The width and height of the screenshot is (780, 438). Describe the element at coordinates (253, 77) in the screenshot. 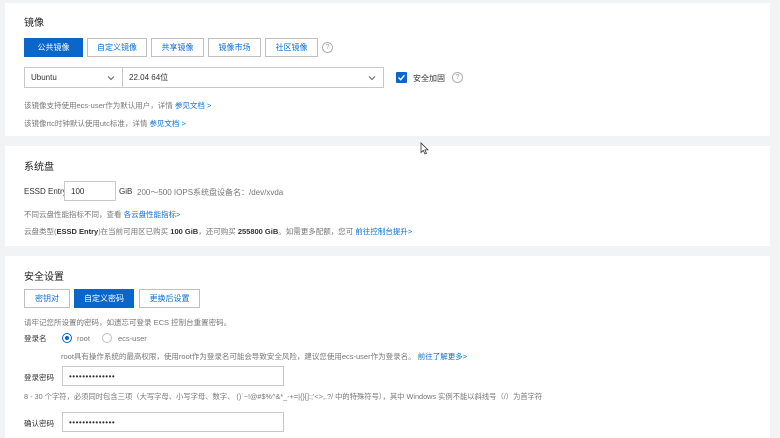

I see `version-select: 22.04 64位` at that location.